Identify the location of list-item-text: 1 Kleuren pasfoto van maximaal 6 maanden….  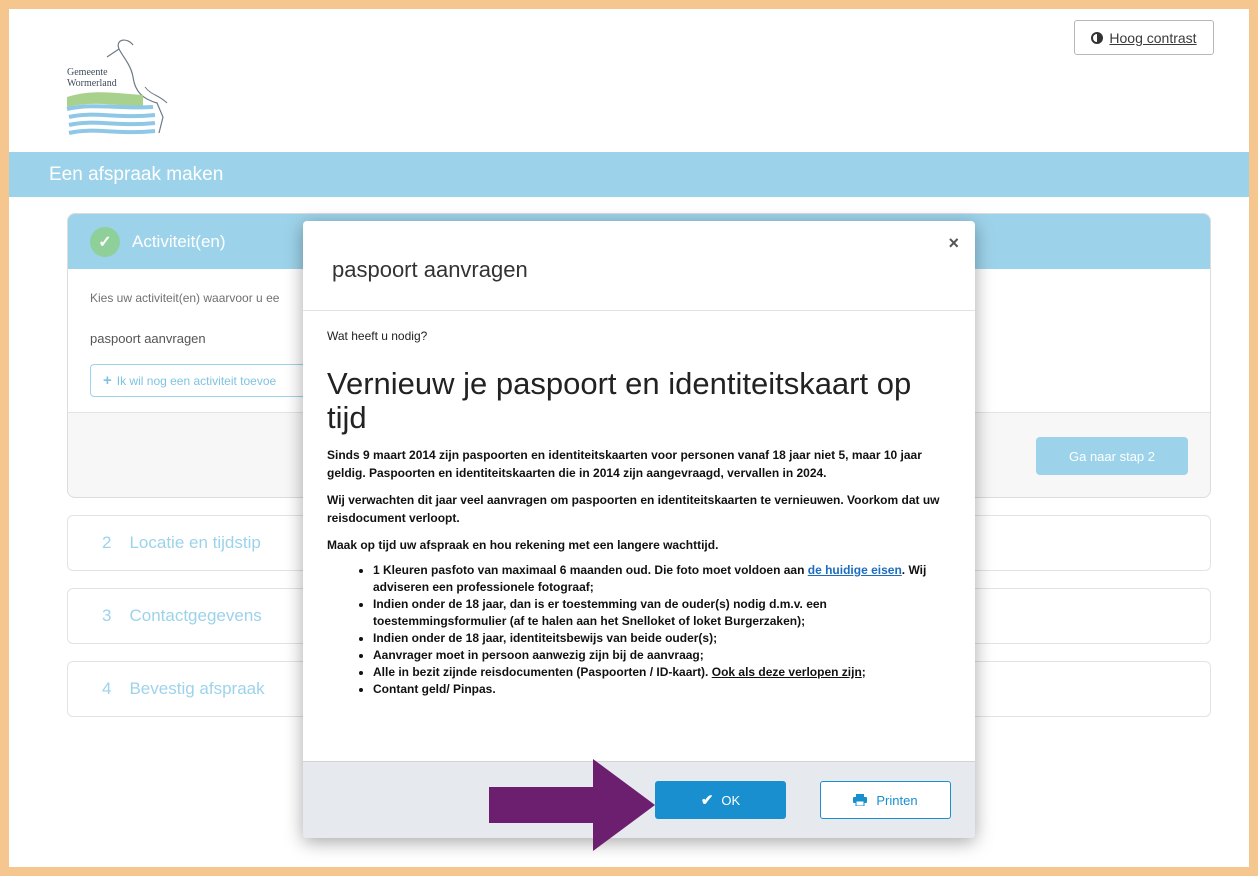
(590, 570).